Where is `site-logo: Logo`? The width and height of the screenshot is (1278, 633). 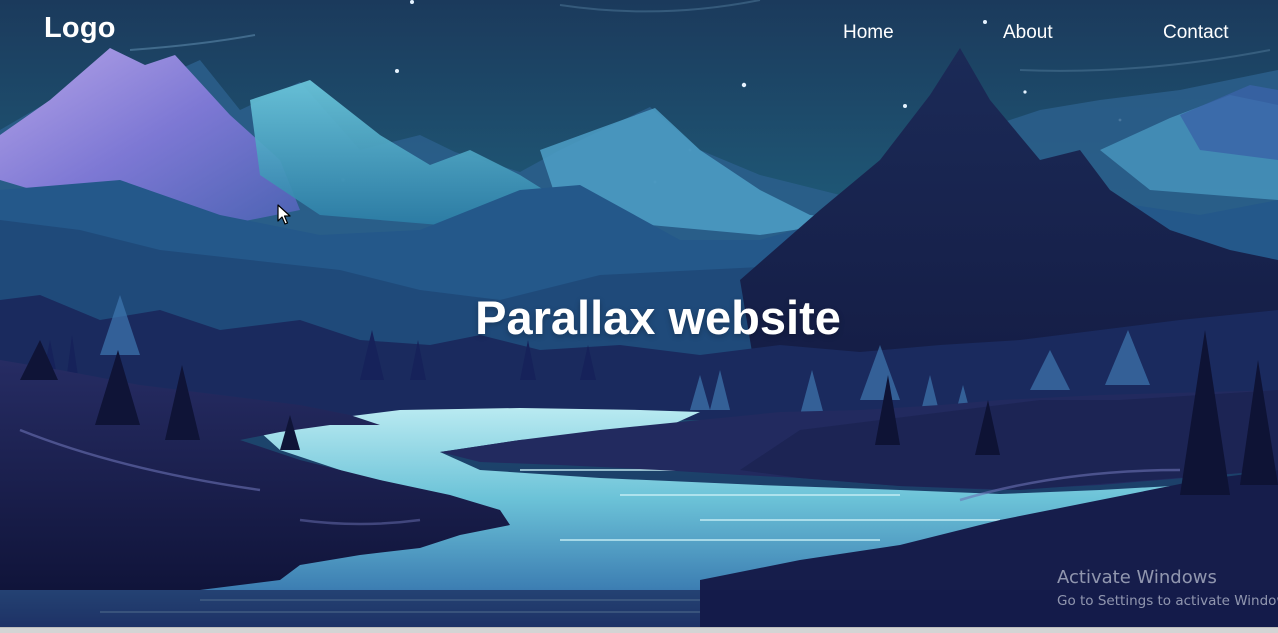
site-logo: Logo is located at coordinates (80, 28).